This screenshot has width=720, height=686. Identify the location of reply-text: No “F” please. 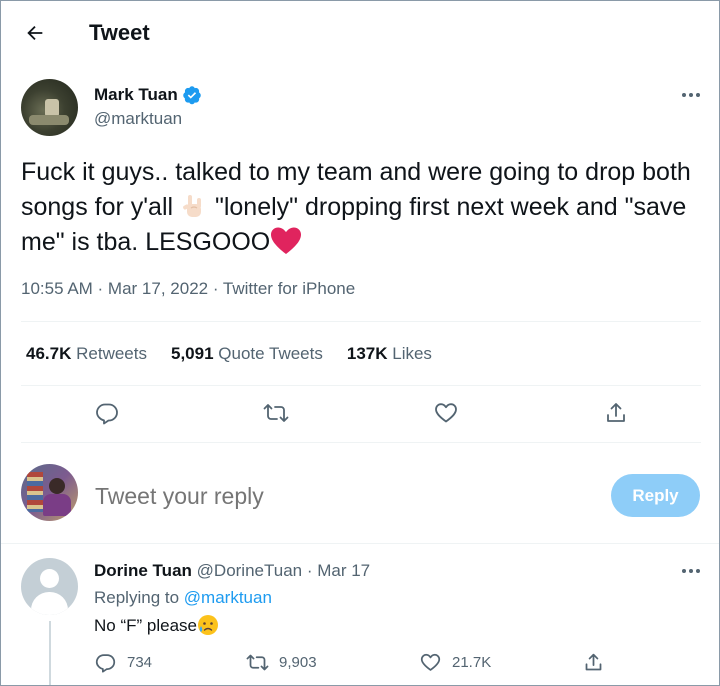
(156, 625).